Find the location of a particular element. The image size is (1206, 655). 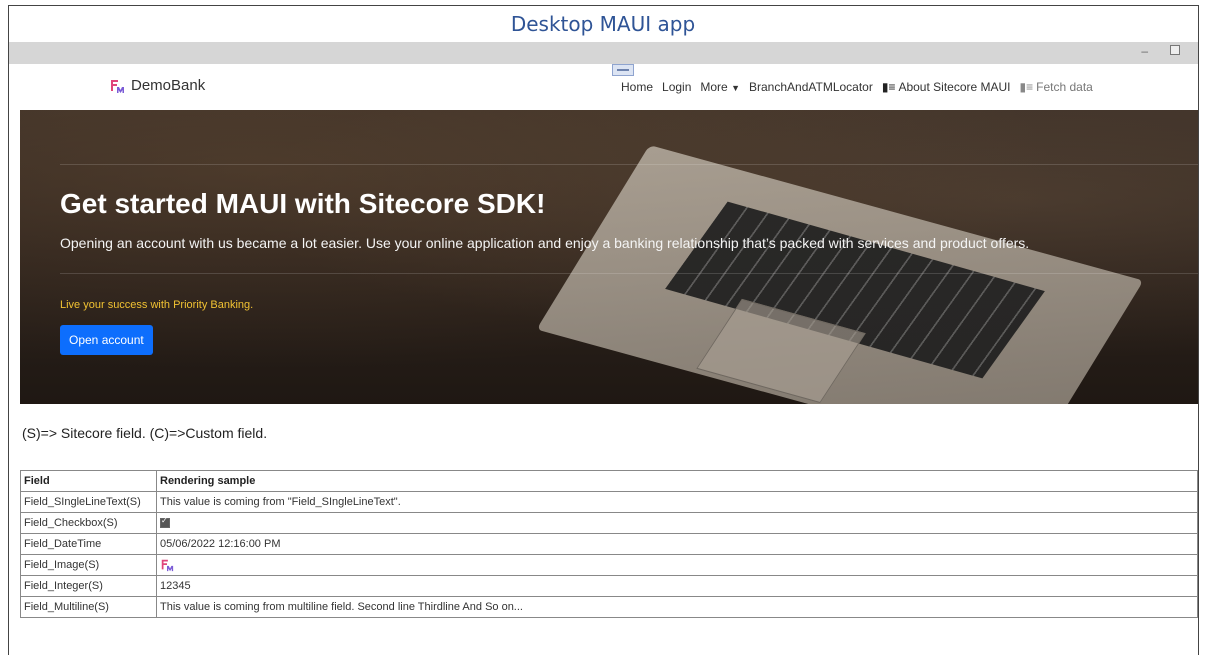

brand-name: DemoBank is located at coordinates (168, 85).